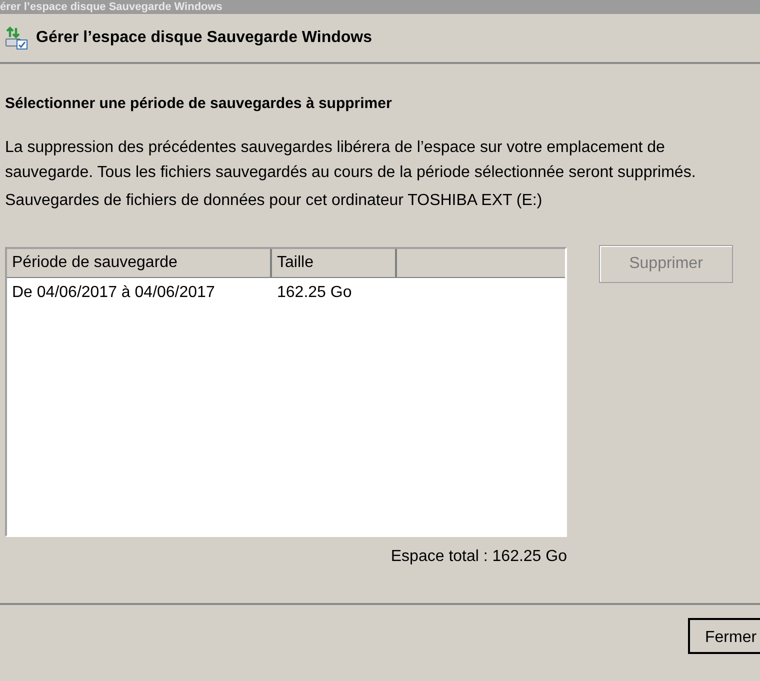 The height and width of the screenshot is (681, 760). Describe the element at coordinates (113, 293) in the screenshot. I see `table-cell-text: De 04/06/2017 à 04/06/2017` at that location.